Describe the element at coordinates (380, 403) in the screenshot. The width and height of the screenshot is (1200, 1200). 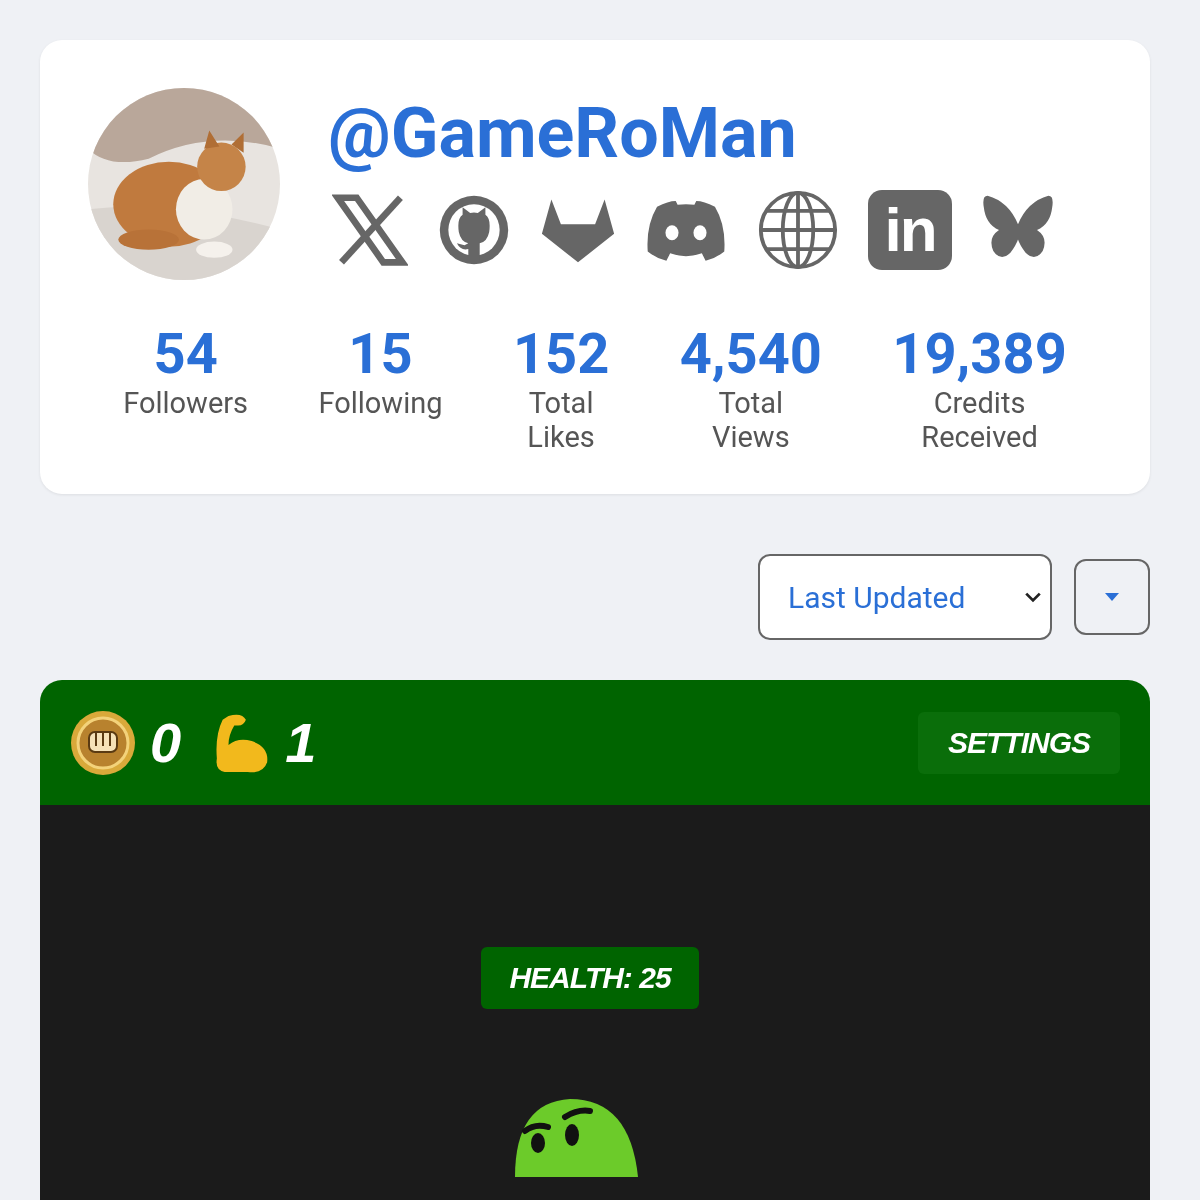
I see `stat-label: Following` at that location.